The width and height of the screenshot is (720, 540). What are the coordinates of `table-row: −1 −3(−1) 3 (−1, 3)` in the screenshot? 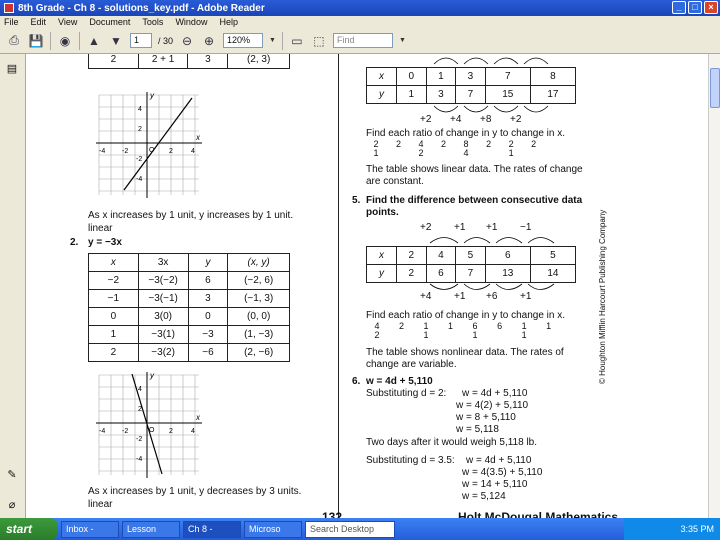 It's located at (189, 298).